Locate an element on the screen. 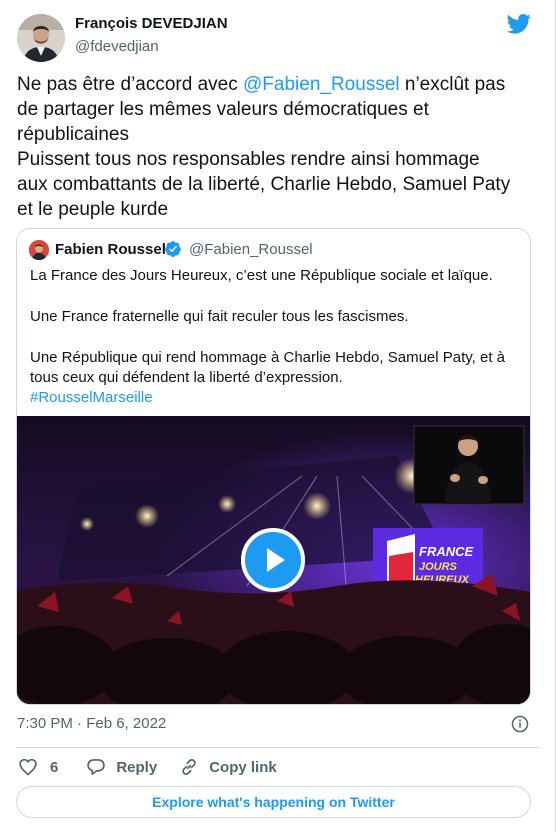  reply-button: Reply is located at coordinates (121, 767).